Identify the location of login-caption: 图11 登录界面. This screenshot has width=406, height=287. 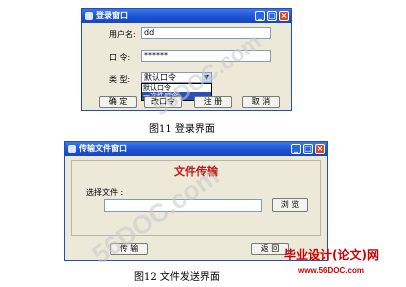
(182, 129).